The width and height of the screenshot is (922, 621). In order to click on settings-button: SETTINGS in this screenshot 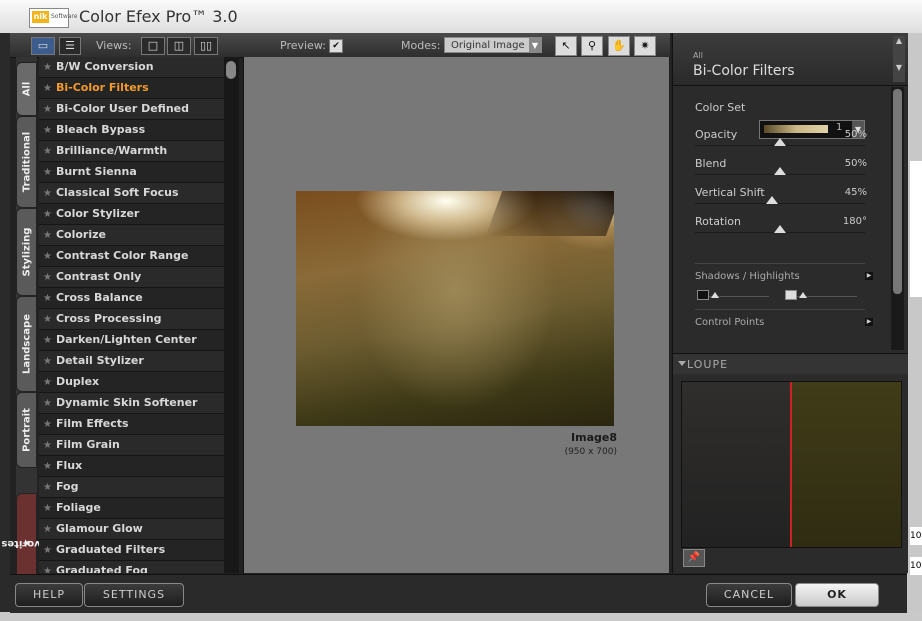, I will do `click(134, 595)`.